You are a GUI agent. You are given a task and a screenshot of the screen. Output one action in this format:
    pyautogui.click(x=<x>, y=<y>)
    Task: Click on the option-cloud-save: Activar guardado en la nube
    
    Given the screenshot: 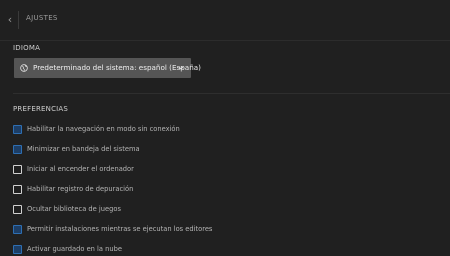 What is the action you would take?
    pyautogui.click(x=223, y=250)
    